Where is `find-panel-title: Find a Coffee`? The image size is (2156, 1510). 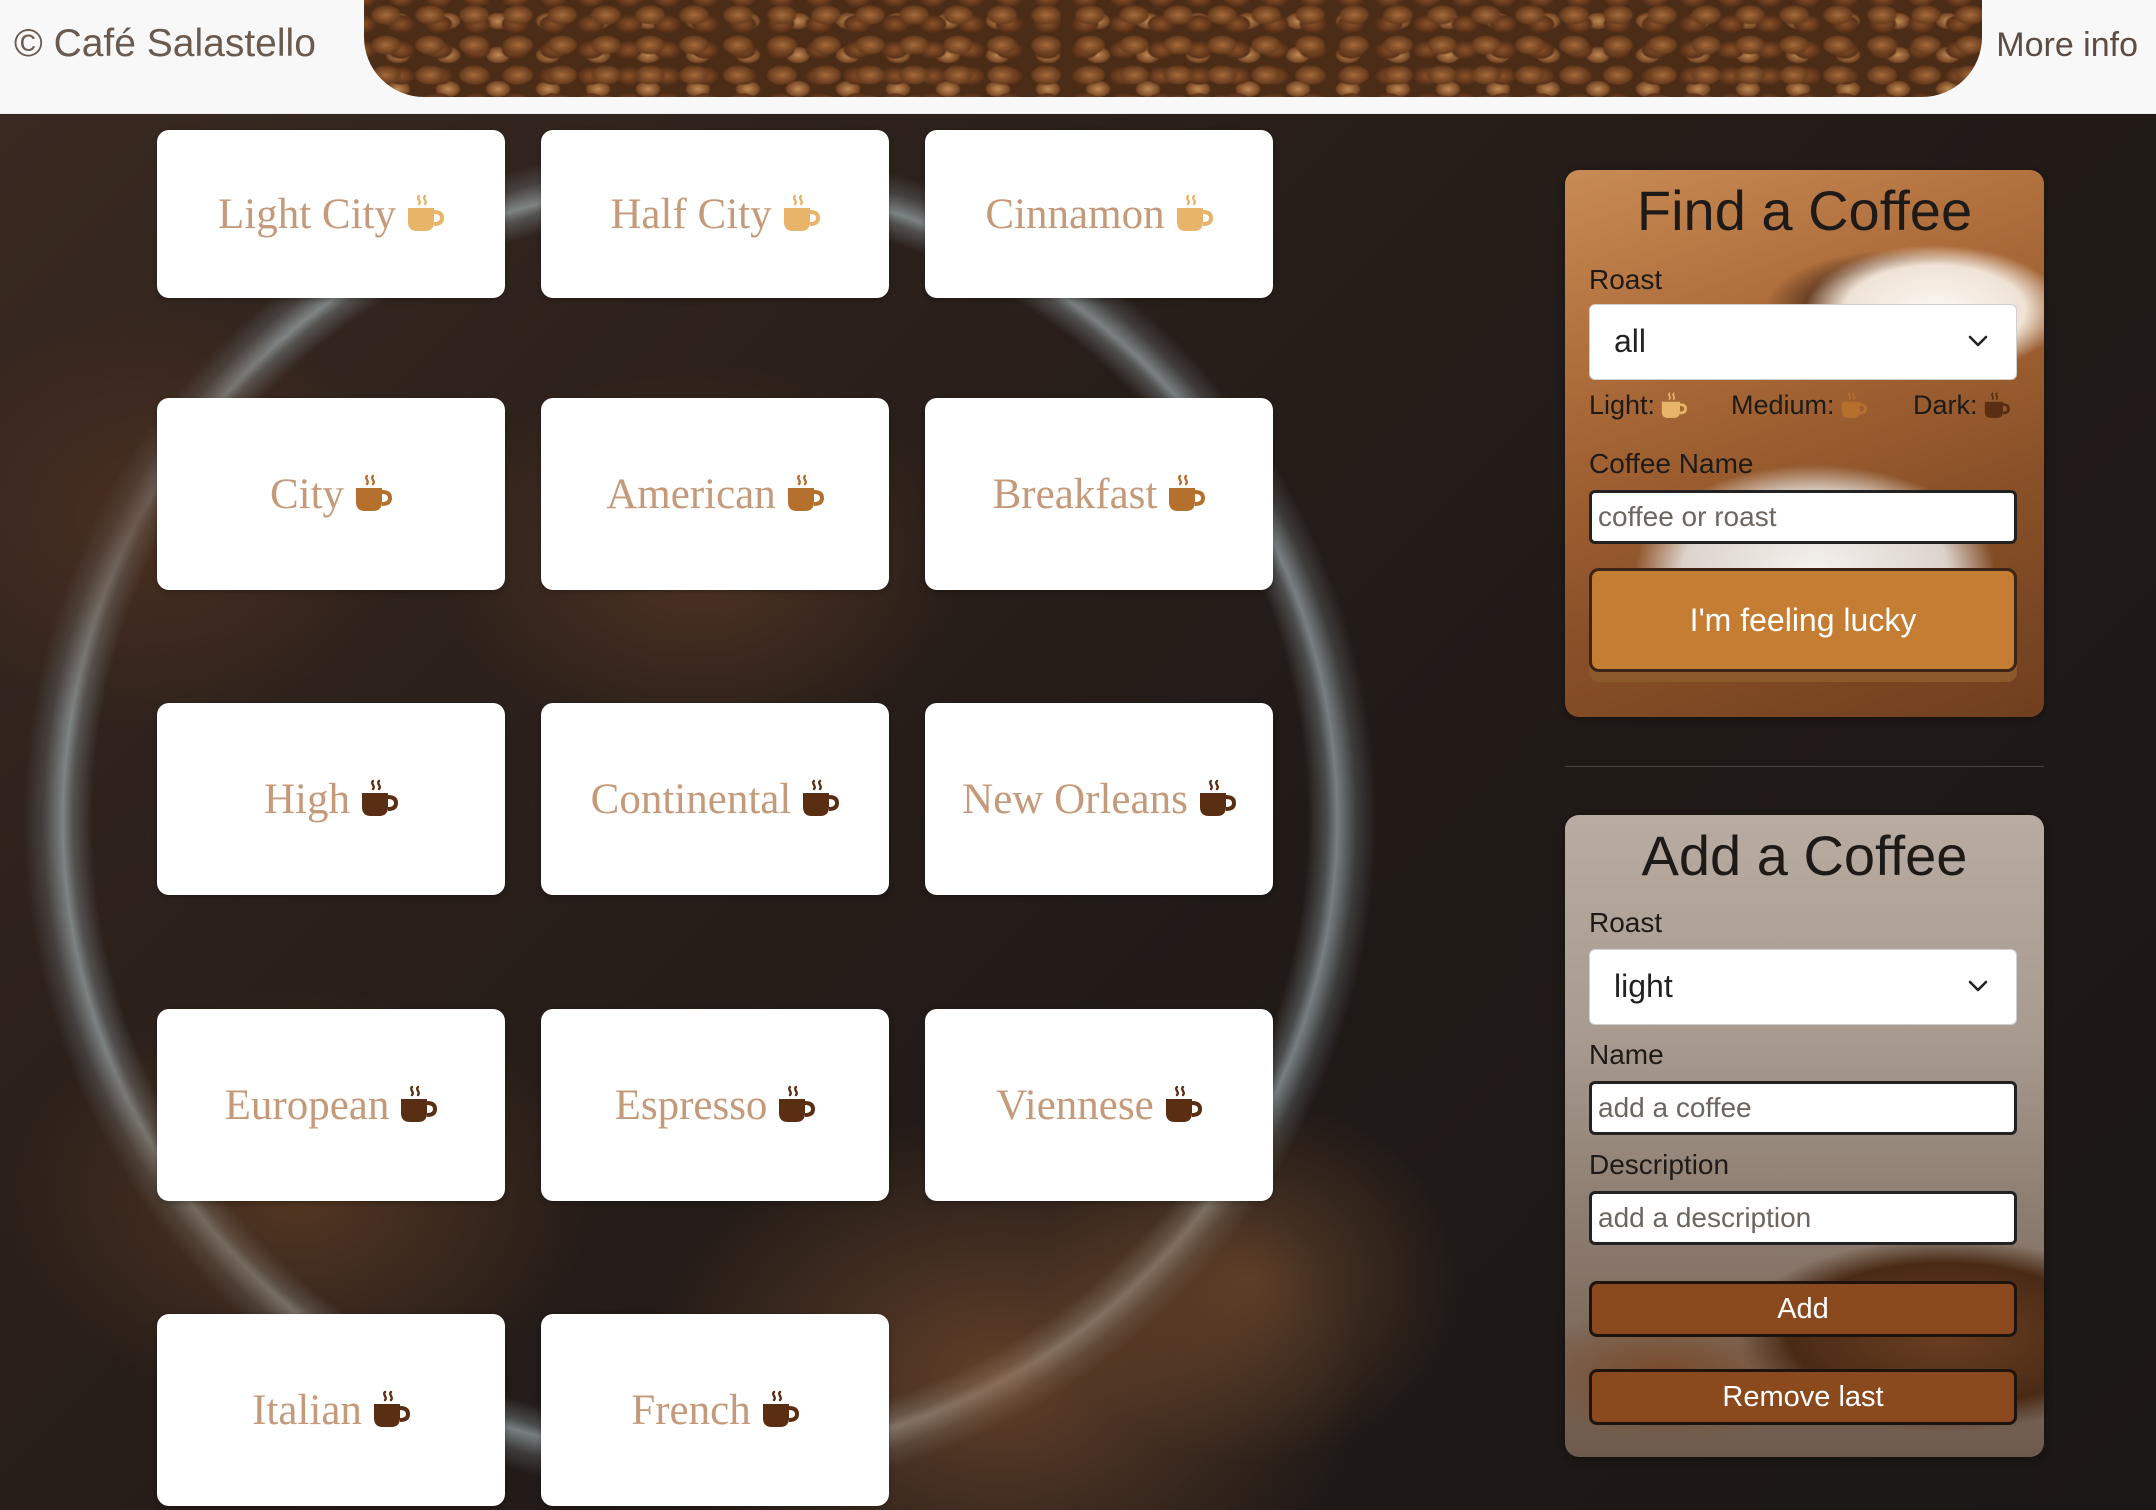 find-panel-title: Find a Coffee is located at coordinates (1804, 210).